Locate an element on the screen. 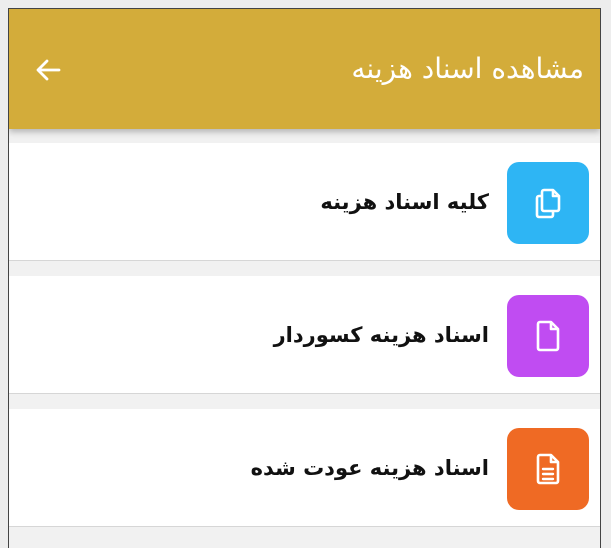 This screenshot has width=611, height=548. documents-icon is located at coordinates (548, 203).